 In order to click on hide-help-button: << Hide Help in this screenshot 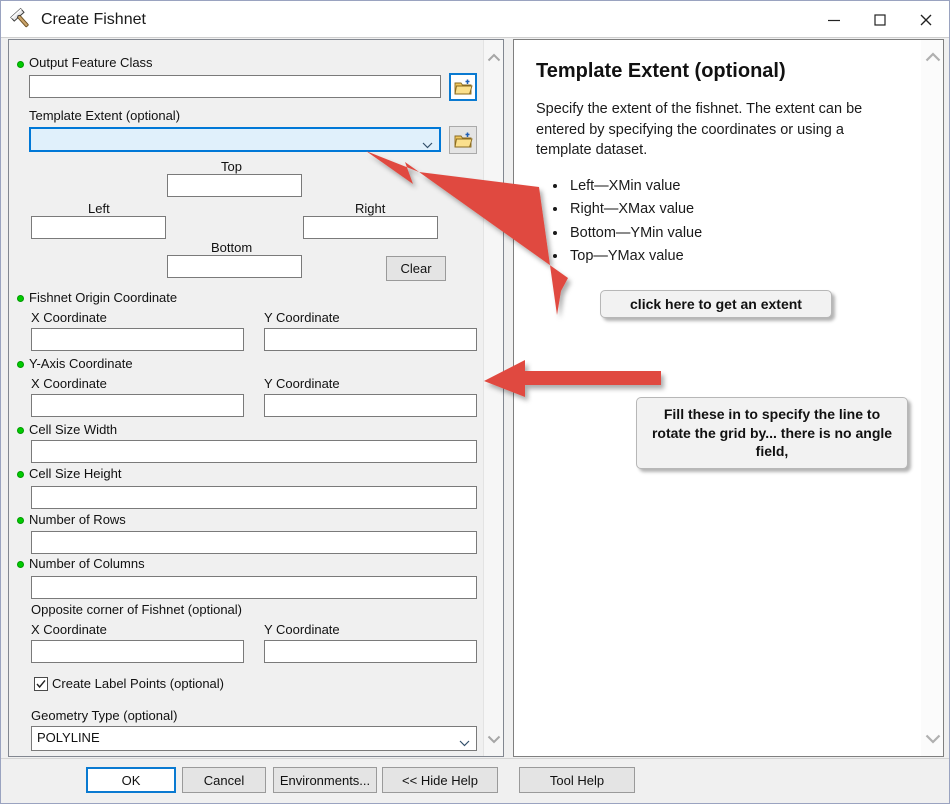, I will do `click(440, 780)`.